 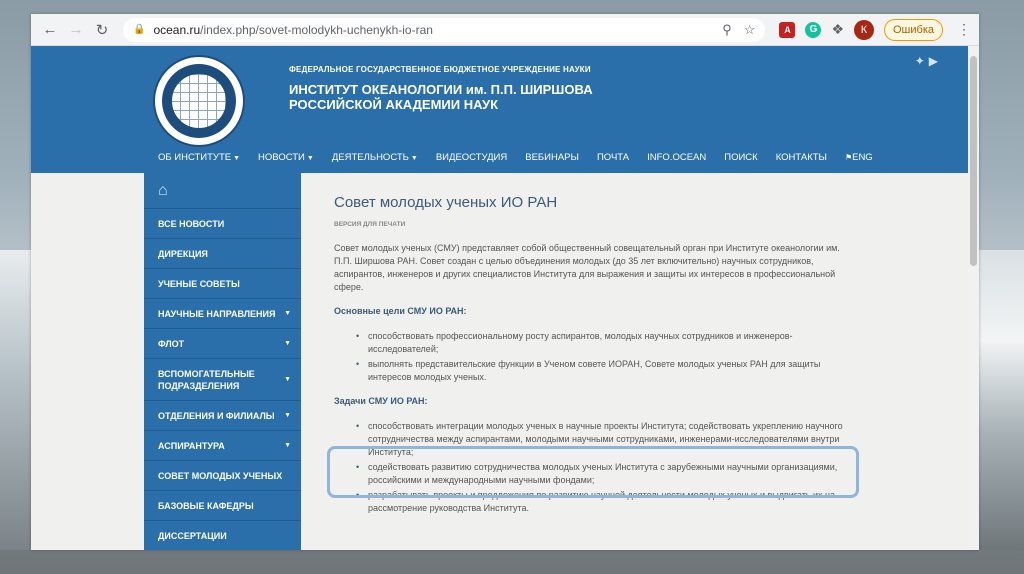 What do you see at coordinates (727, 30) in the screenshot?
I see `zoom-icon: ⚲` at bounding box center [727, 30].